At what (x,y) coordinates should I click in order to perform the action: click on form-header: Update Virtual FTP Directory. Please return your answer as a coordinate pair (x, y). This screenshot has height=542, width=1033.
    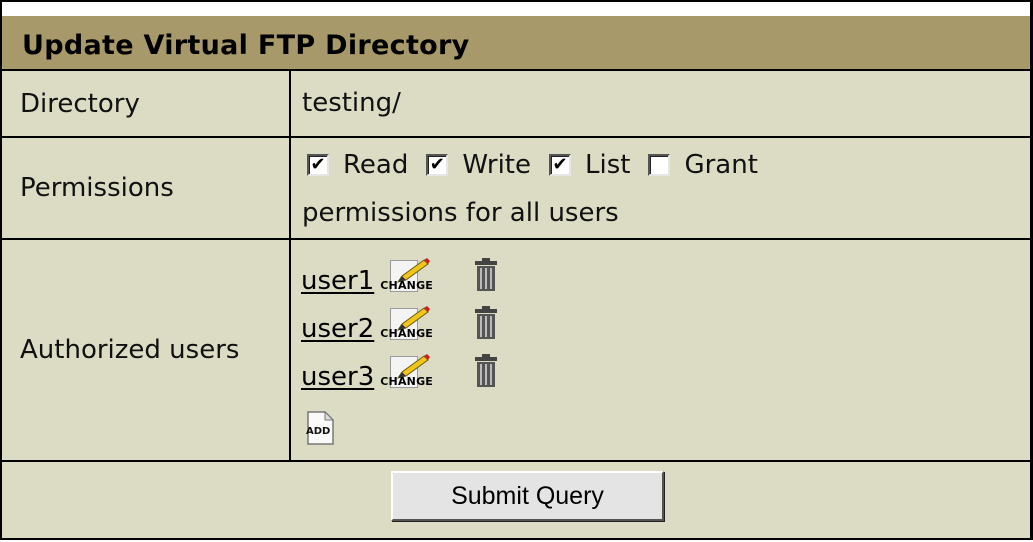
    Looking at the image, I should click on (516, 36).